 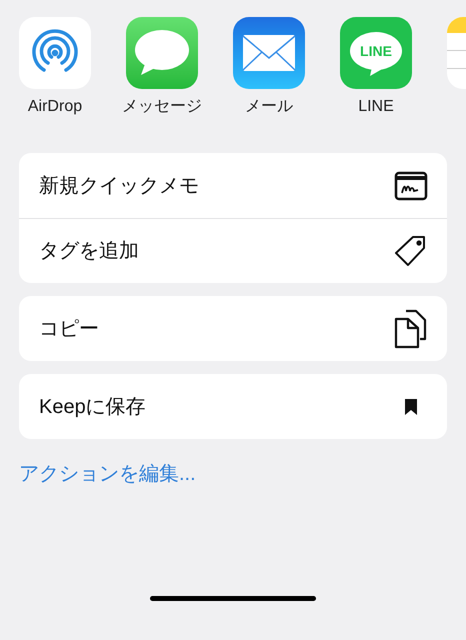 What do you see at coordinates (376, 51) in the screenshot?
I see `logo-text: LINE` at bounding box center [376, 51].